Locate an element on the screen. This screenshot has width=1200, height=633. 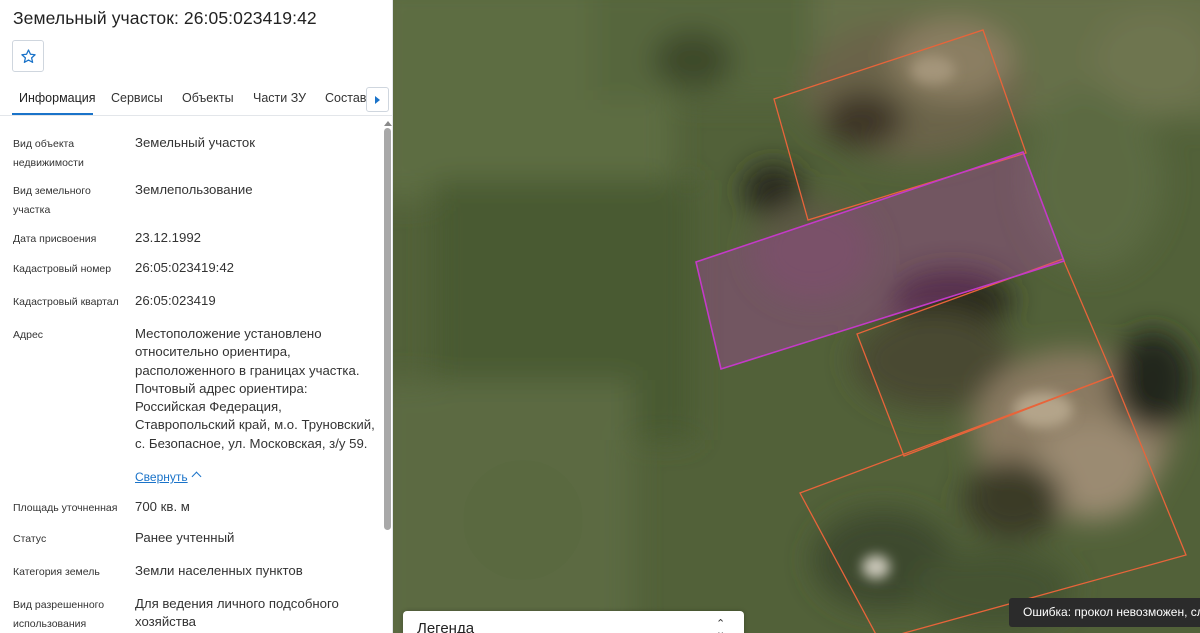
field-value: 26:05:023419 is located at coordinates (175, 300).